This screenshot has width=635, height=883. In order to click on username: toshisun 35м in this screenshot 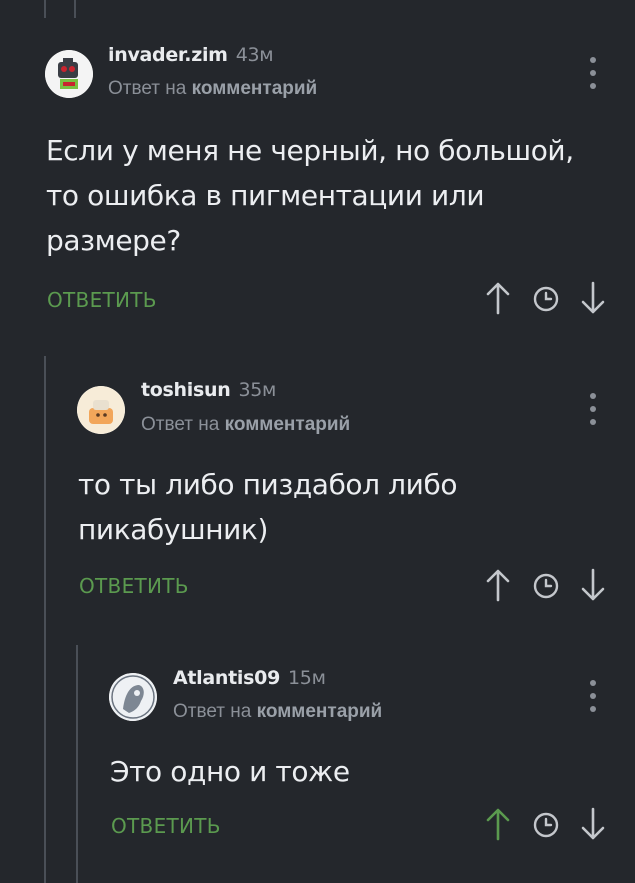, I will do `click(208, 390)`.